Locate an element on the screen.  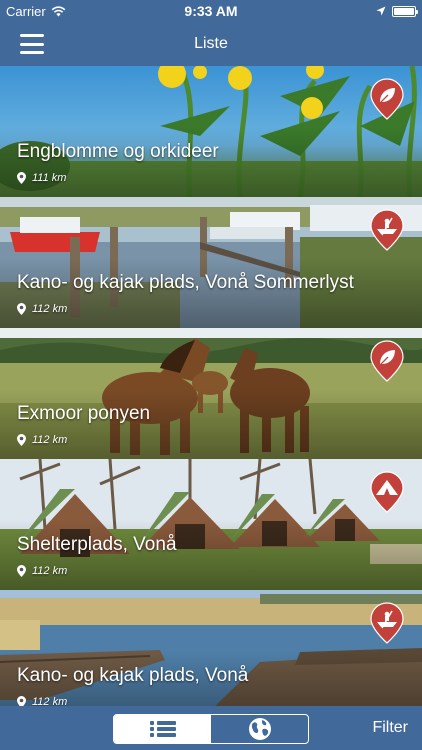
carrier-label: Carrier is located at coordinates (26, 11).